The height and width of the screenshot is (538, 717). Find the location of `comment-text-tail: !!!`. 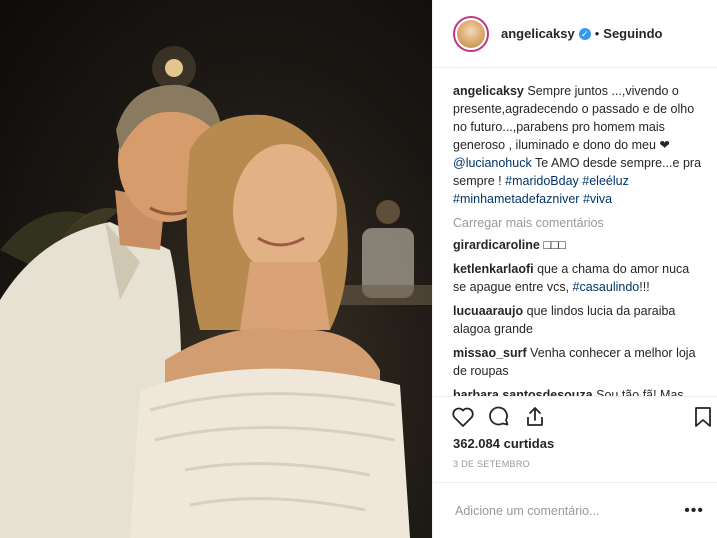

comment-text-tail: !!! is located at coordinates (644, 287).